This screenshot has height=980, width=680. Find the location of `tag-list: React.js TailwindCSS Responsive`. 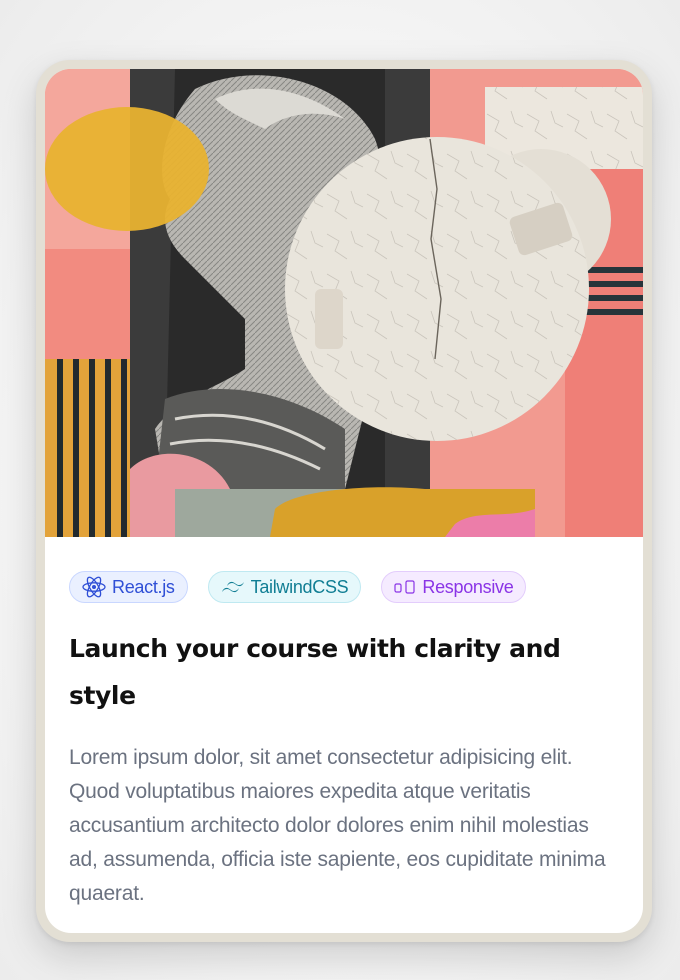

tag-list: React.js TailwindCSS Responsive is located at coordinates (298, 587).